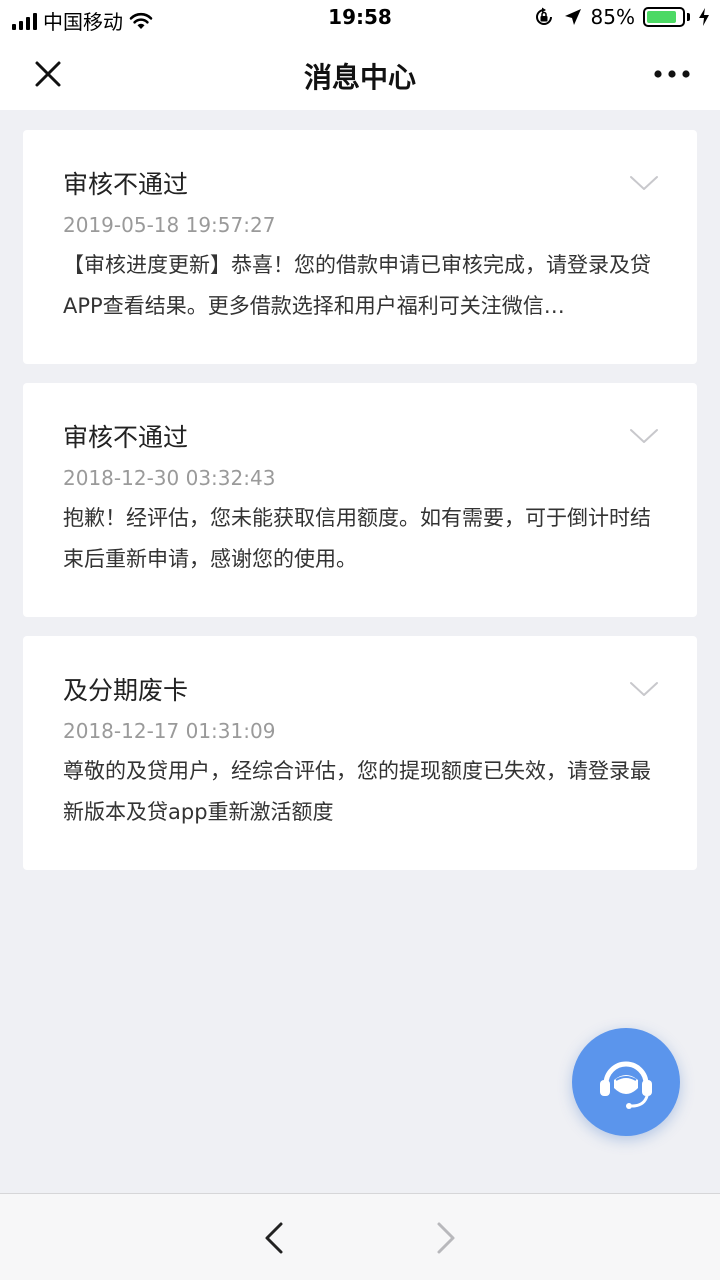 Image resolution: width=720 pixels, height=1280 pixels. Describe the element at coordinates (360, 1236) in the screenshot. I see `bottom-nav-bar` at that location.